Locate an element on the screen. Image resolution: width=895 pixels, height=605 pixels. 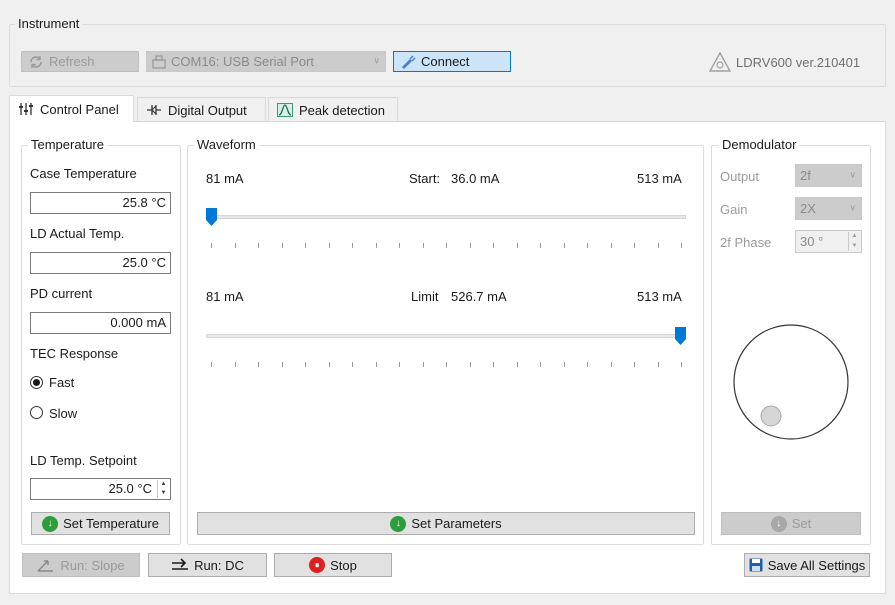
run-dc-button: Run: DC is located at coordinates (207, 565).